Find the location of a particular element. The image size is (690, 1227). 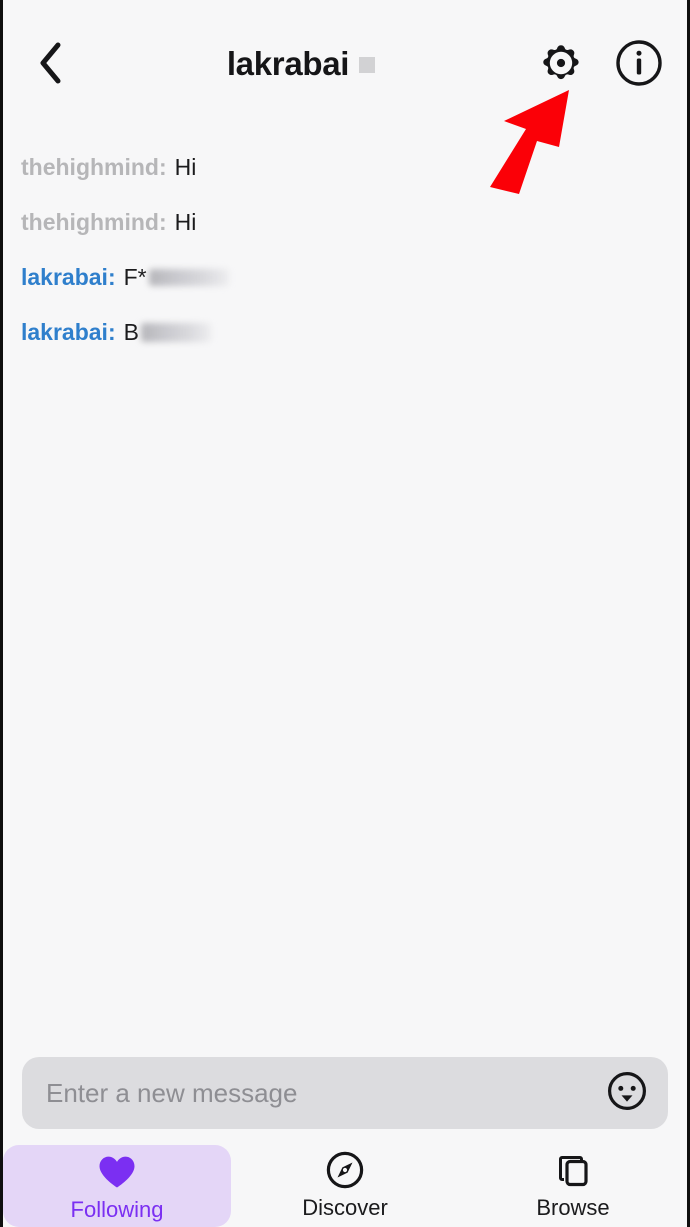

emoji-button is located at coordinates (627, 1093).